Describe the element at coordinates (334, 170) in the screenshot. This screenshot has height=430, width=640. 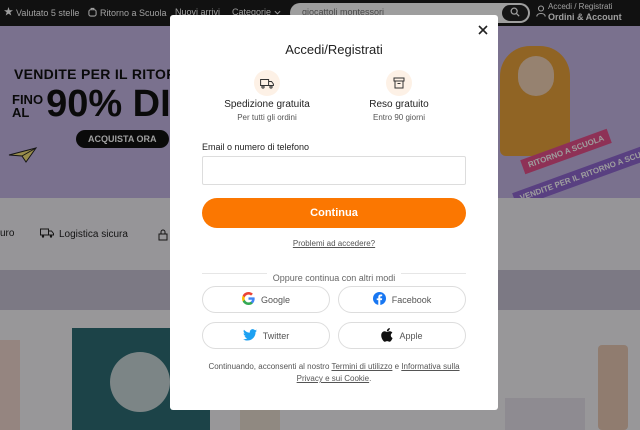
I see `email-phone-input` at that location.